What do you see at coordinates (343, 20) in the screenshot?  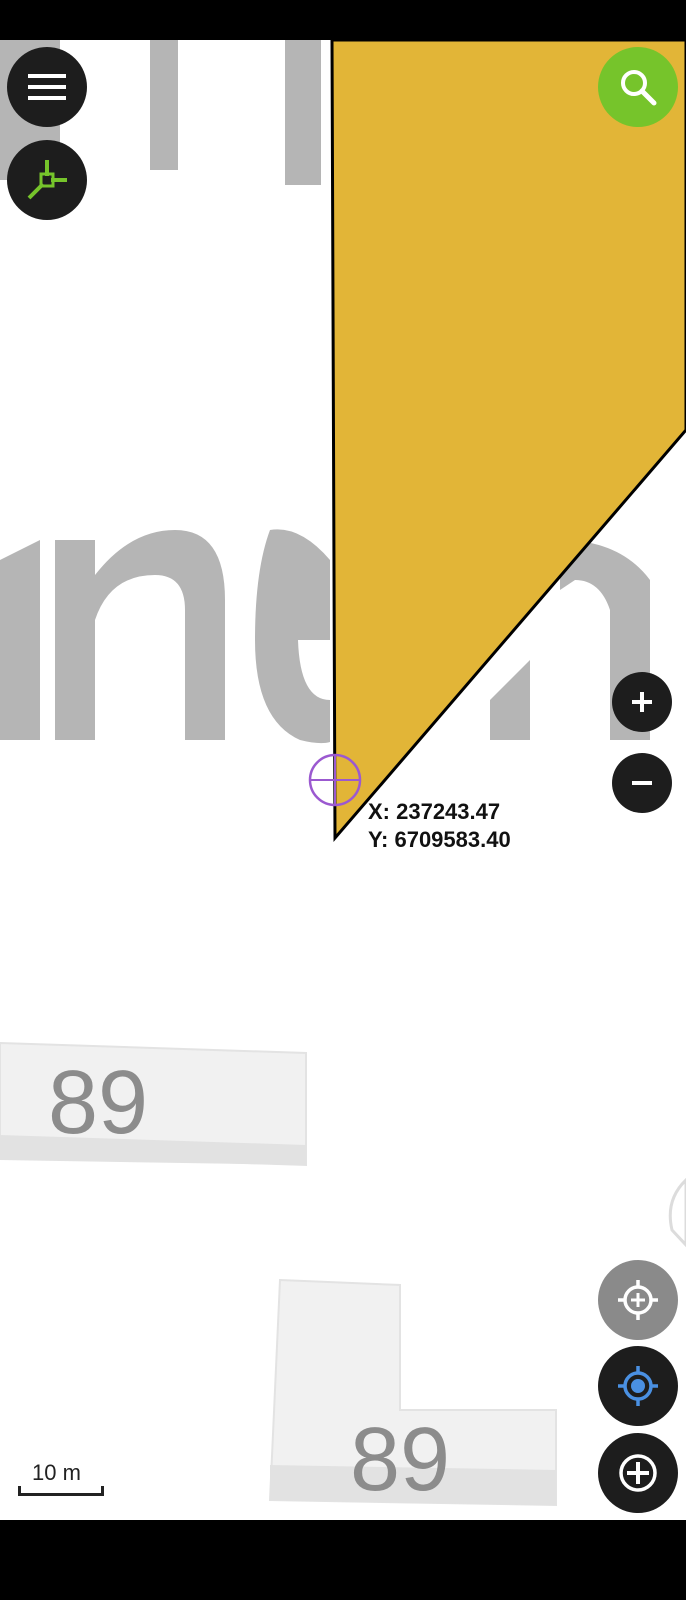 I see `status-bar` at bounding box center [343, 20].